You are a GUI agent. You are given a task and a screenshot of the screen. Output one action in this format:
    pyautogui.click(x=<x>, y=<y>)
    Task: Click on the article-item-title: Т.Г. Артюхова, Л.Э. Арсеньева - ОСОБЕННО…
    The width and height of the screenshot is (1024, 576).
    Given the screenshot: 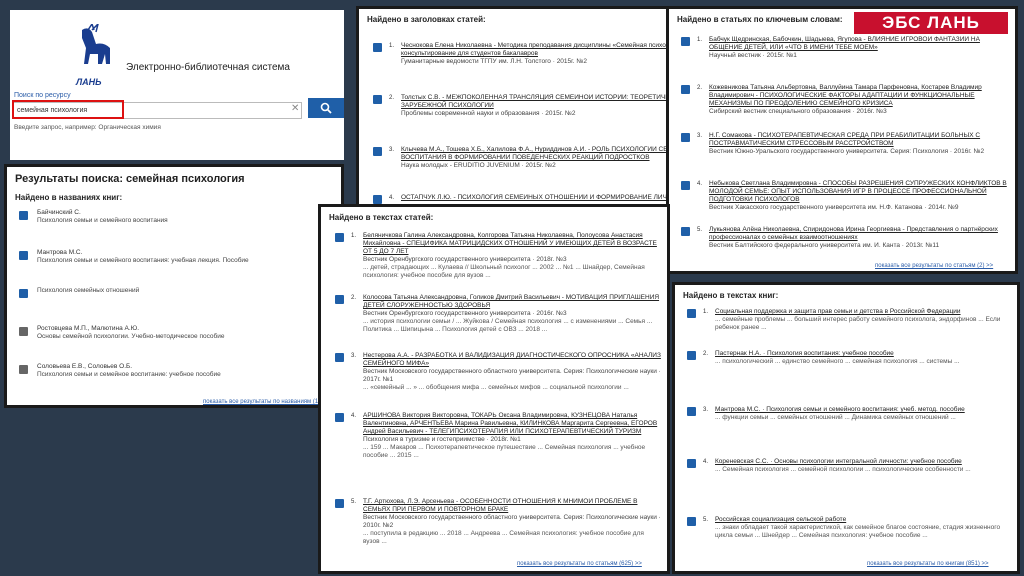 What is the action you would take?
    pyautogui.click(x=512, y=506)
    